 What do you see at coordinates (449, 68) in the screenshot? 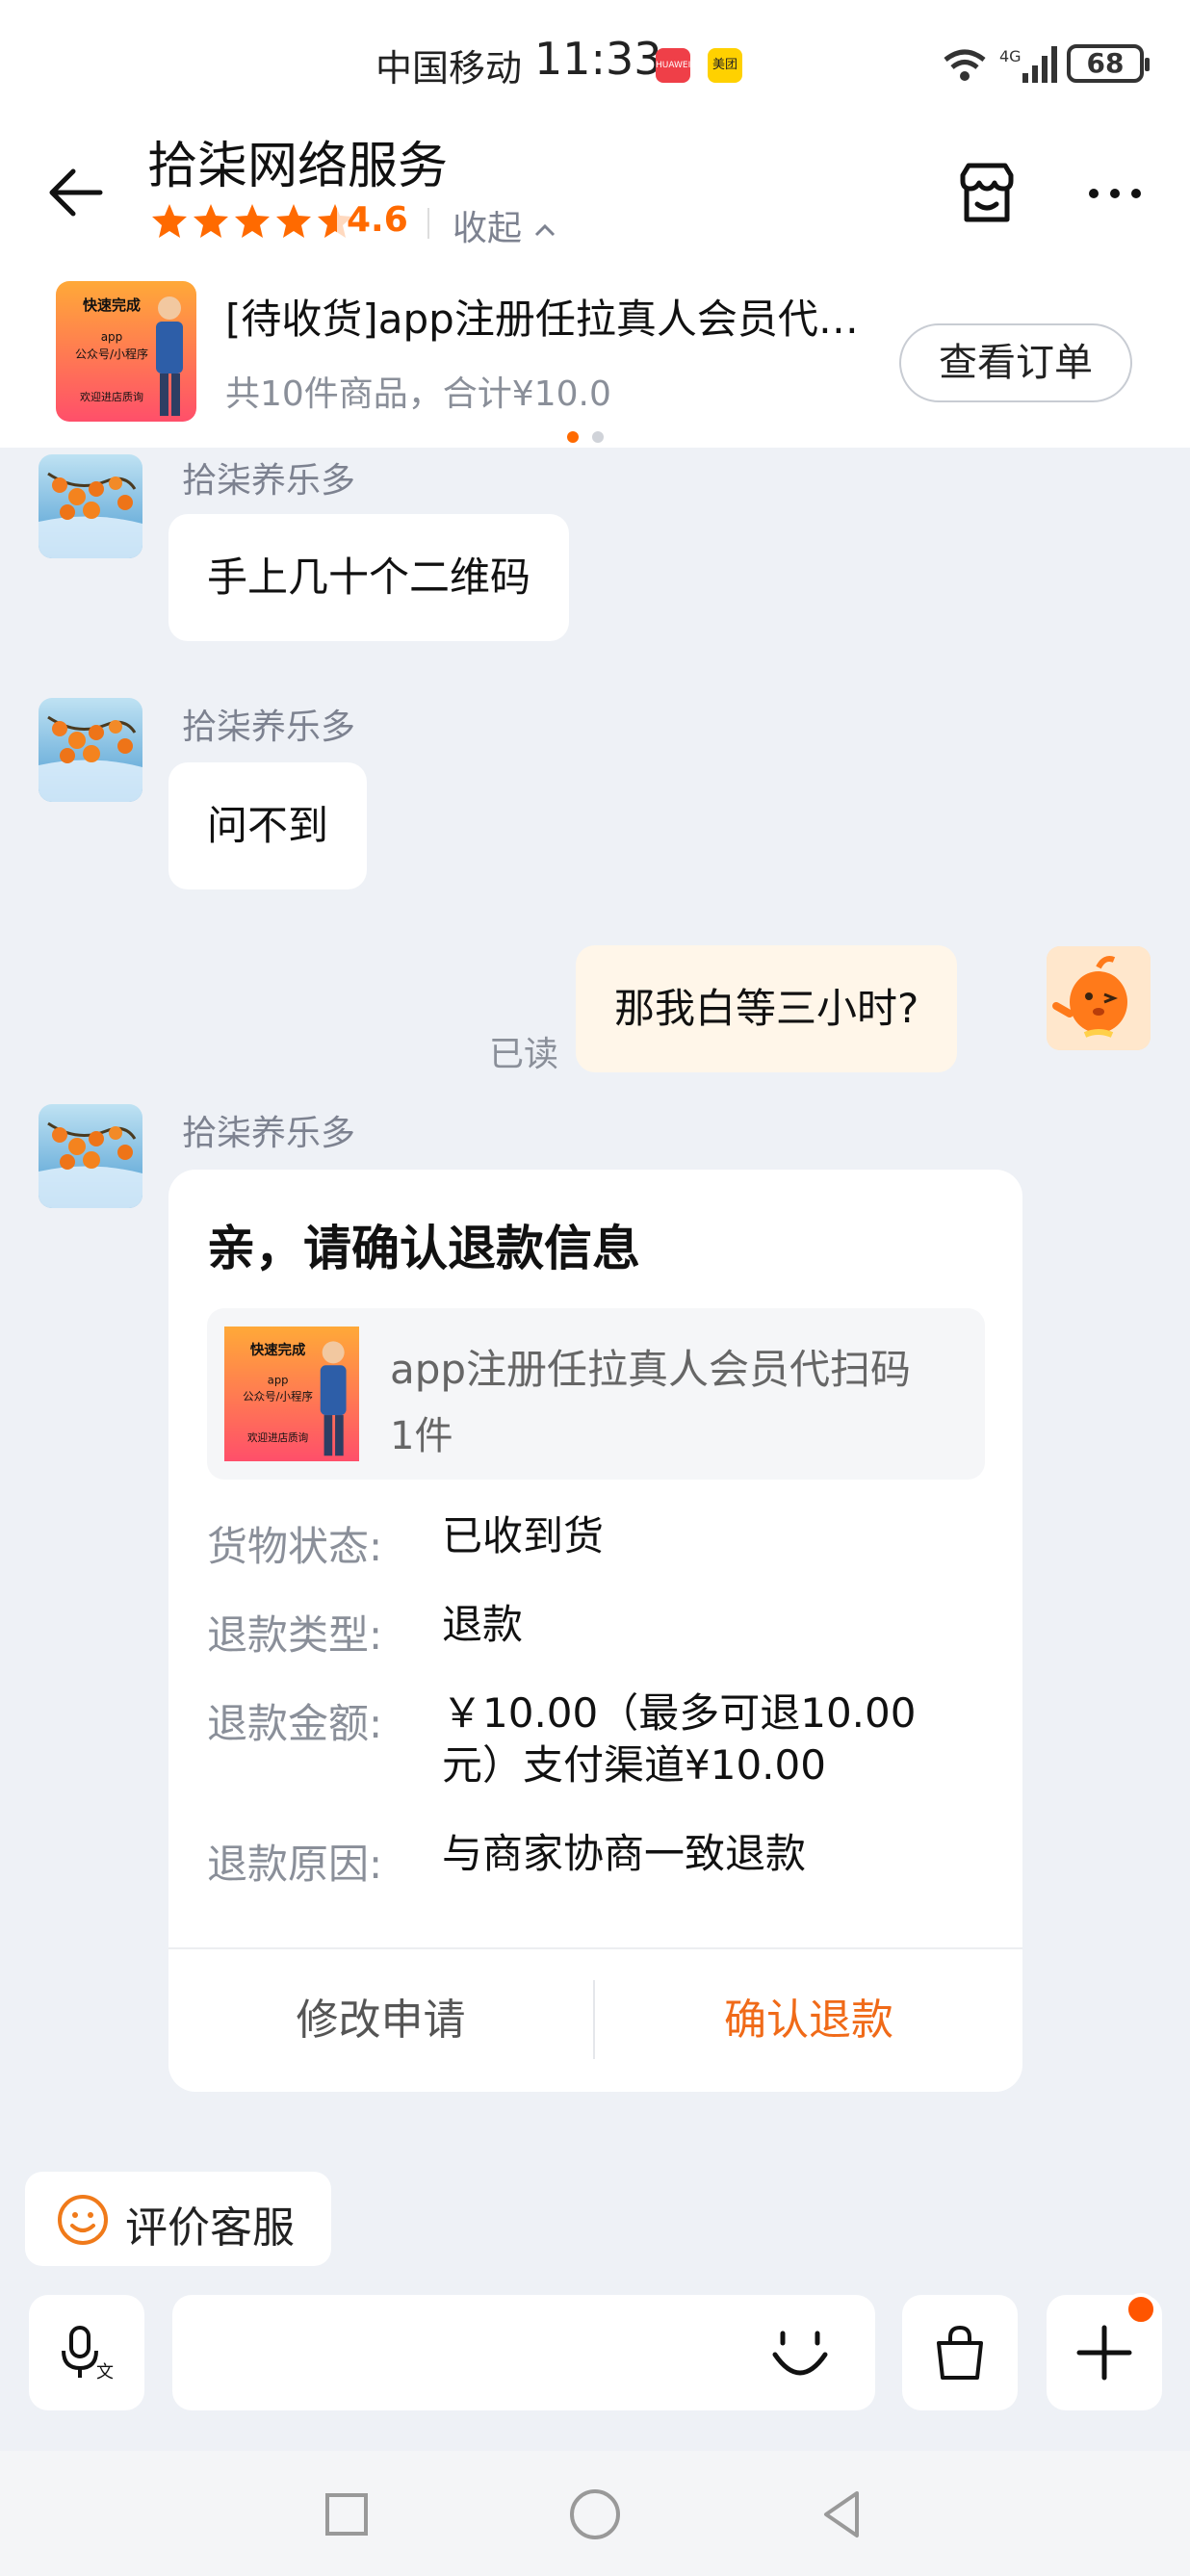
I see `carrier-name: 中国移动` at bounding box center [449, 68].